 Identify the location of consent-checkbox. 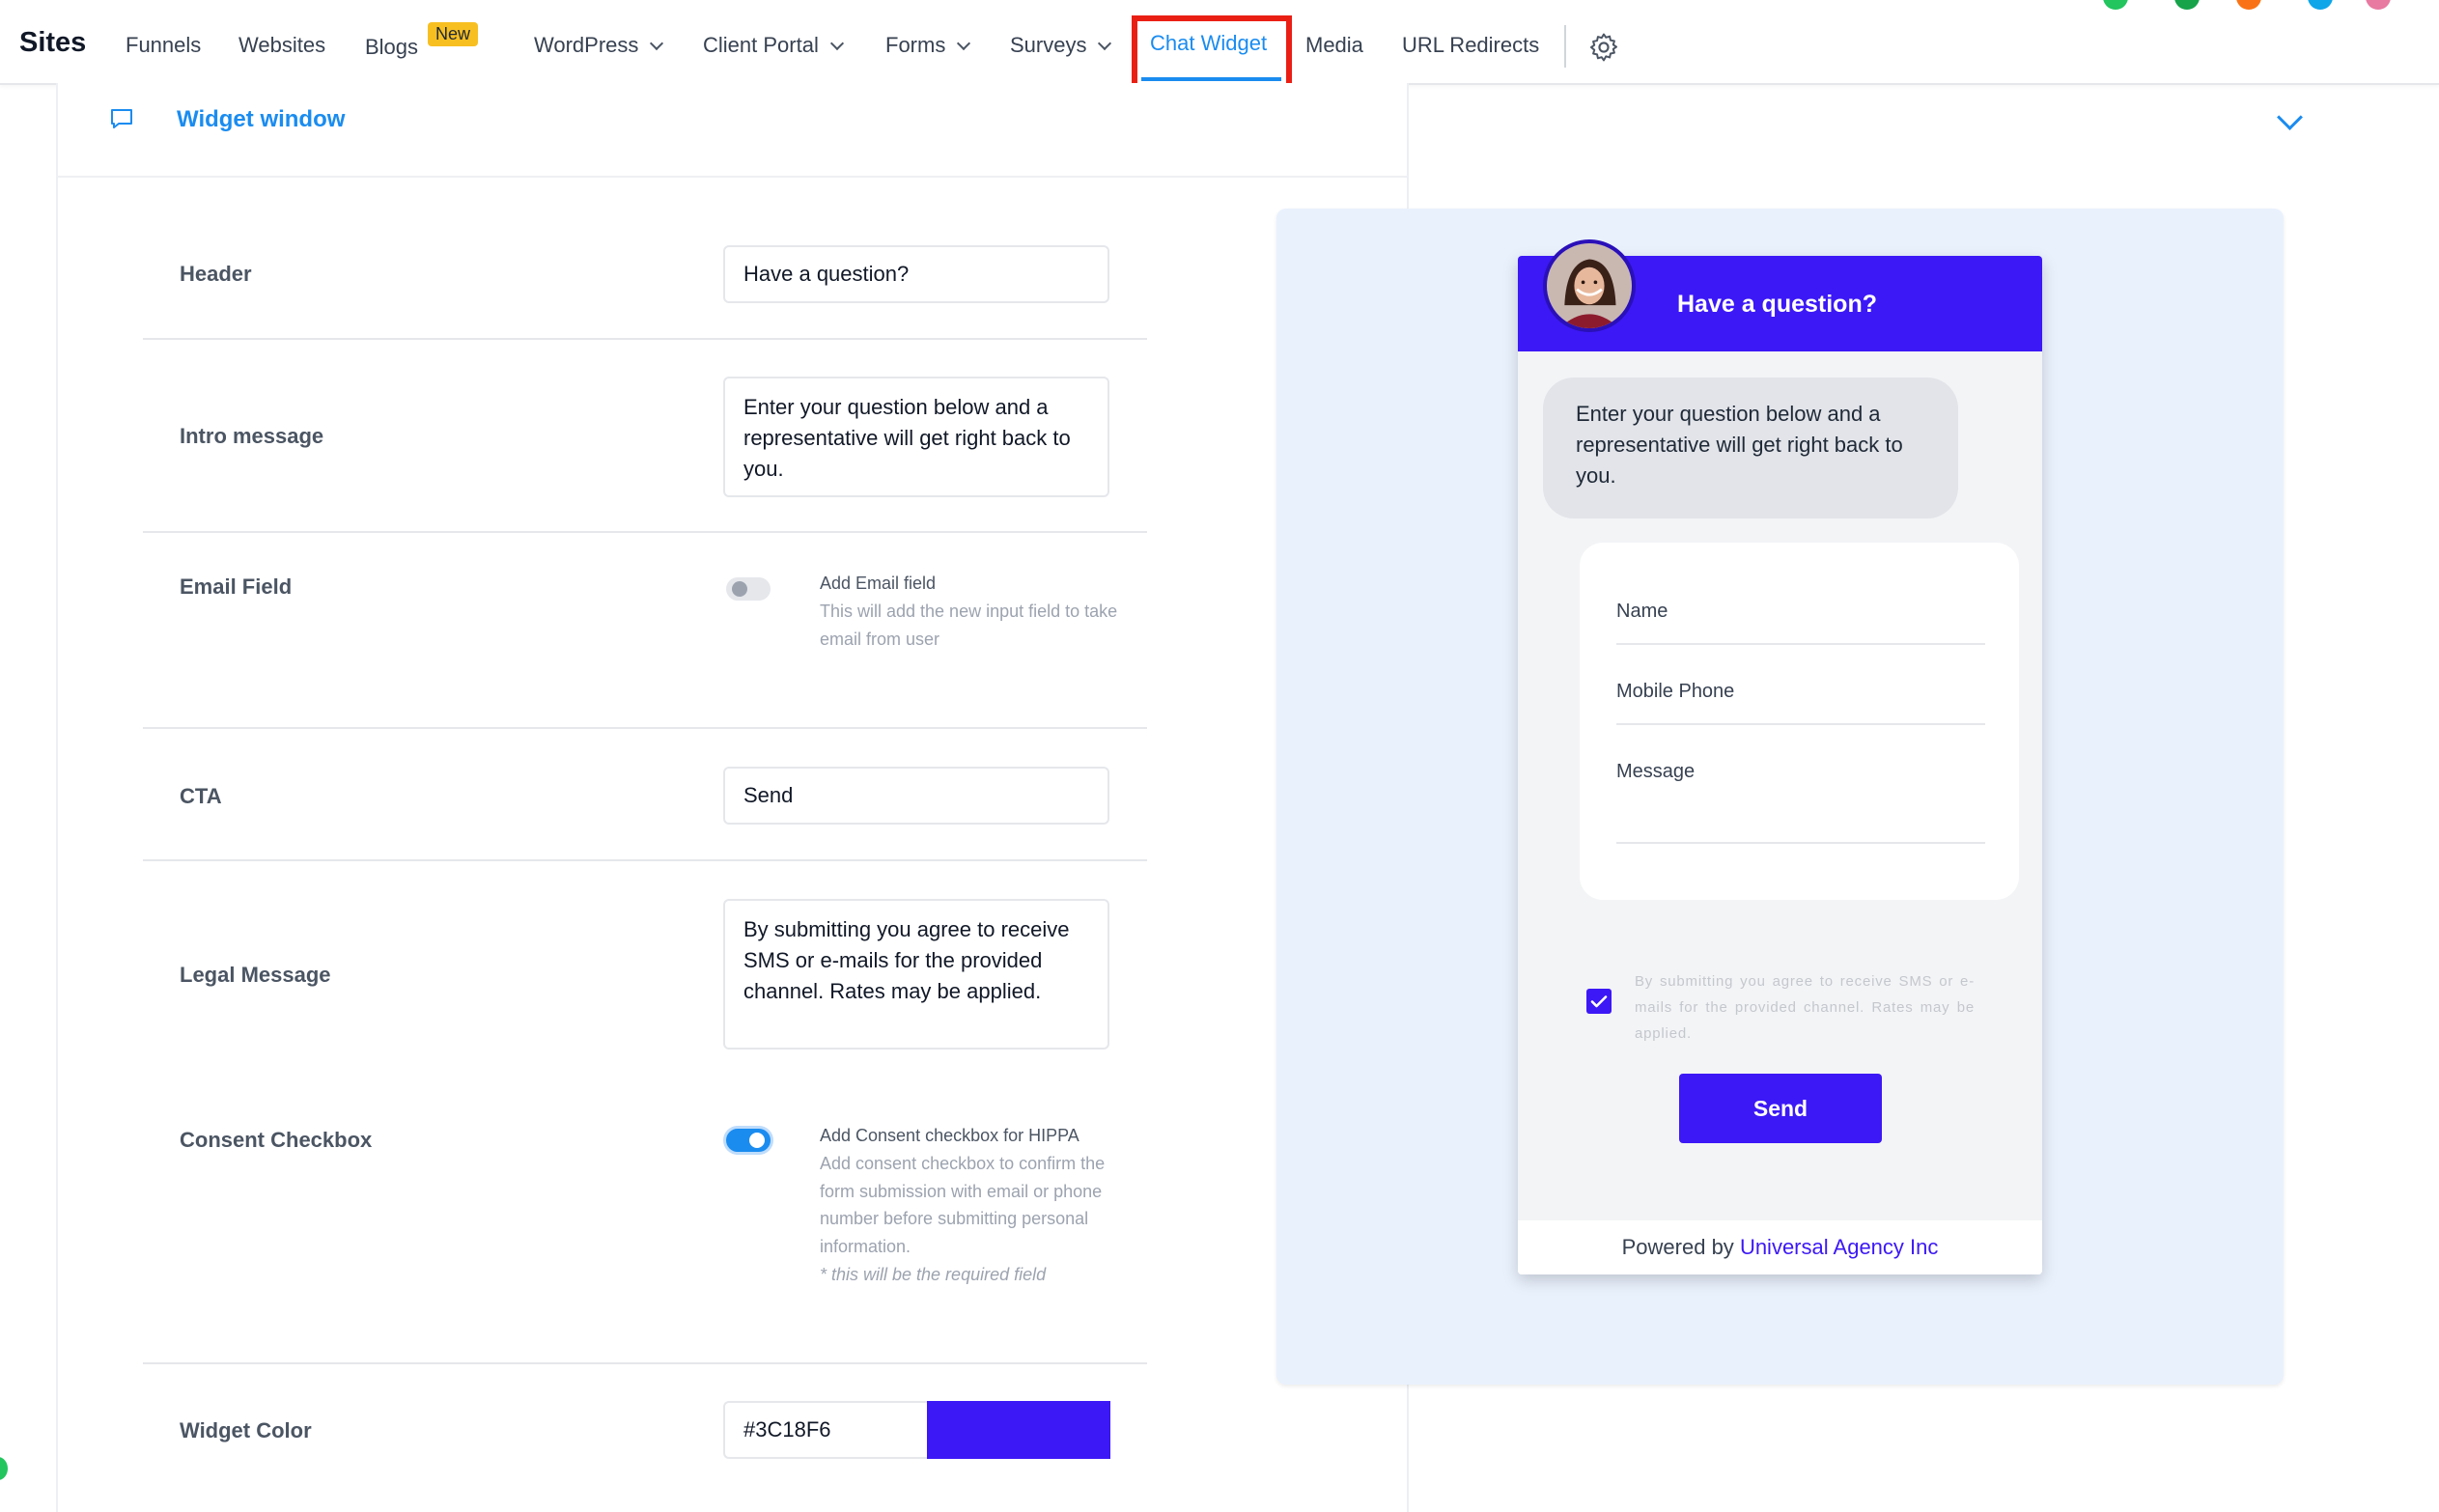
(1599, 1002).